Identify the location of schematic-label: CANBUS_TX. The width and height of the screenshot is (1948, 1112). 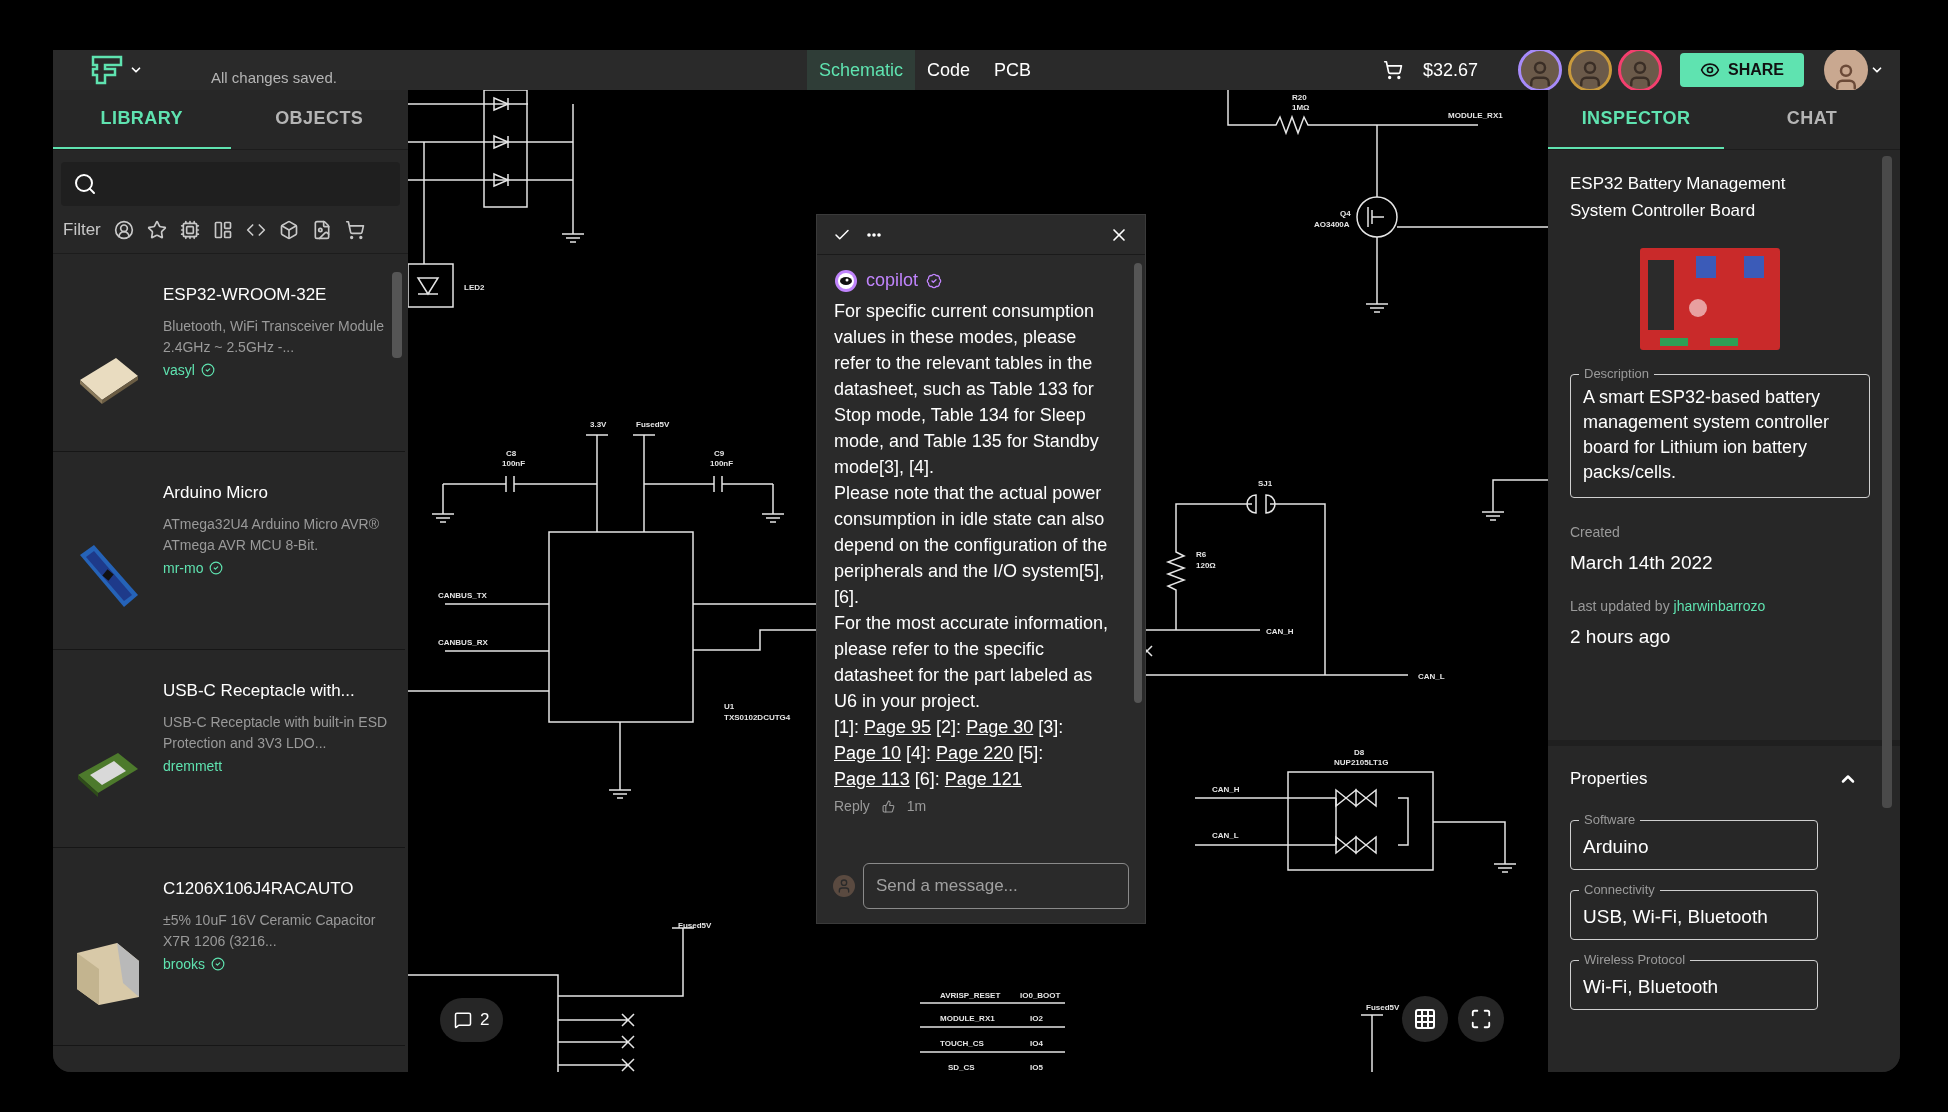
(462, 595).